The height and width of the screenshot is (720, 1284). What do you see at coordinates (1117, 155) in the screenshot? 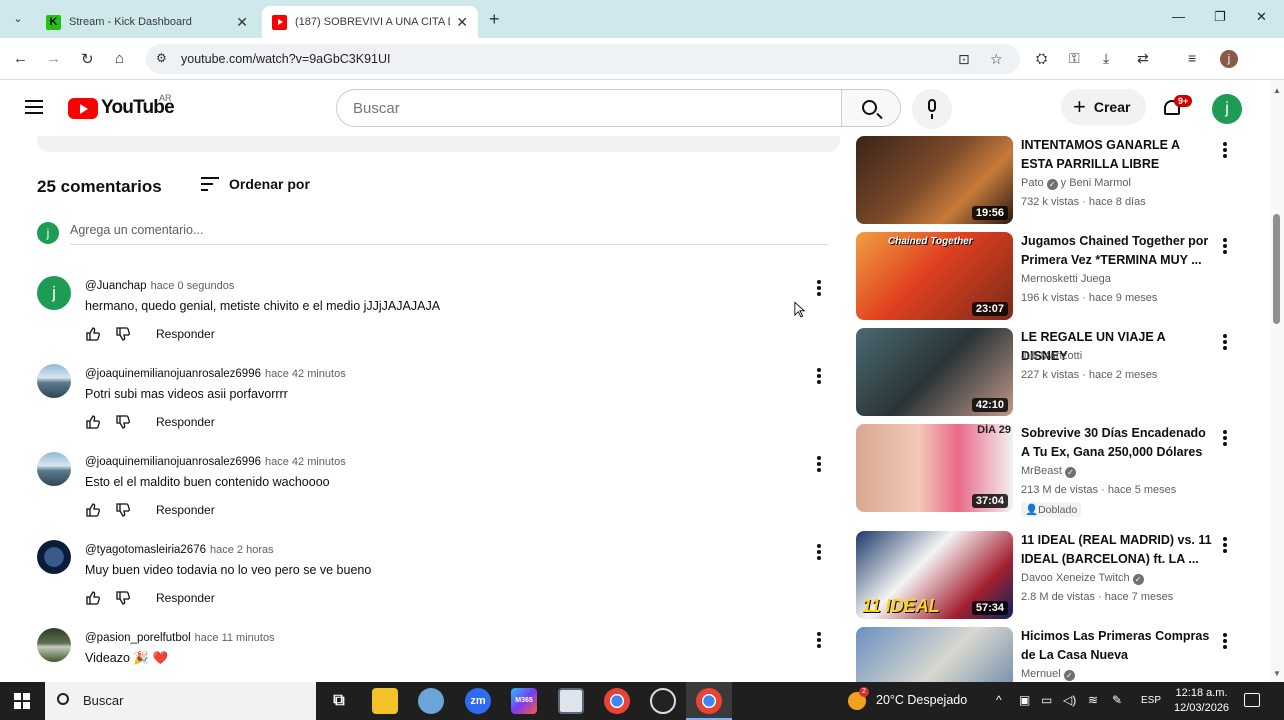
I see `video-title: INTENTAMOS GANARLE A ESTA PARRILLA LIBRE` at bounding box center [1117, 155].